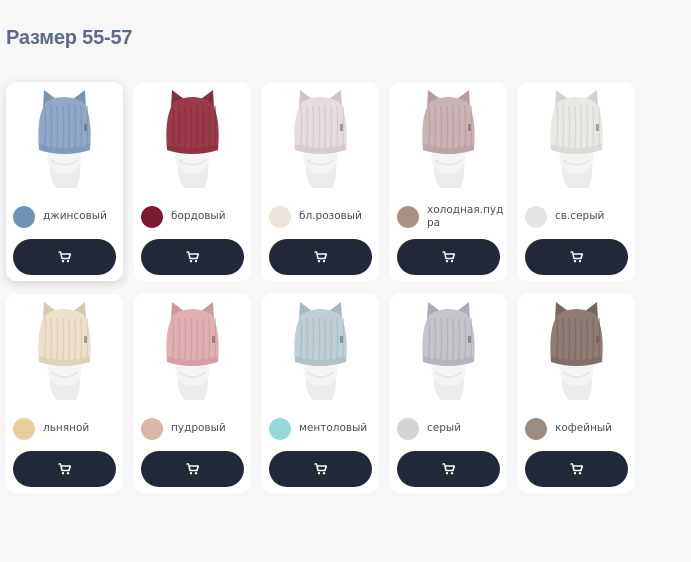 The image size is (691, 562). What do you see at coordinates (75, 216) in the screenshot?
I see `color-name: джинсовый` at bounding box center [75, 216].